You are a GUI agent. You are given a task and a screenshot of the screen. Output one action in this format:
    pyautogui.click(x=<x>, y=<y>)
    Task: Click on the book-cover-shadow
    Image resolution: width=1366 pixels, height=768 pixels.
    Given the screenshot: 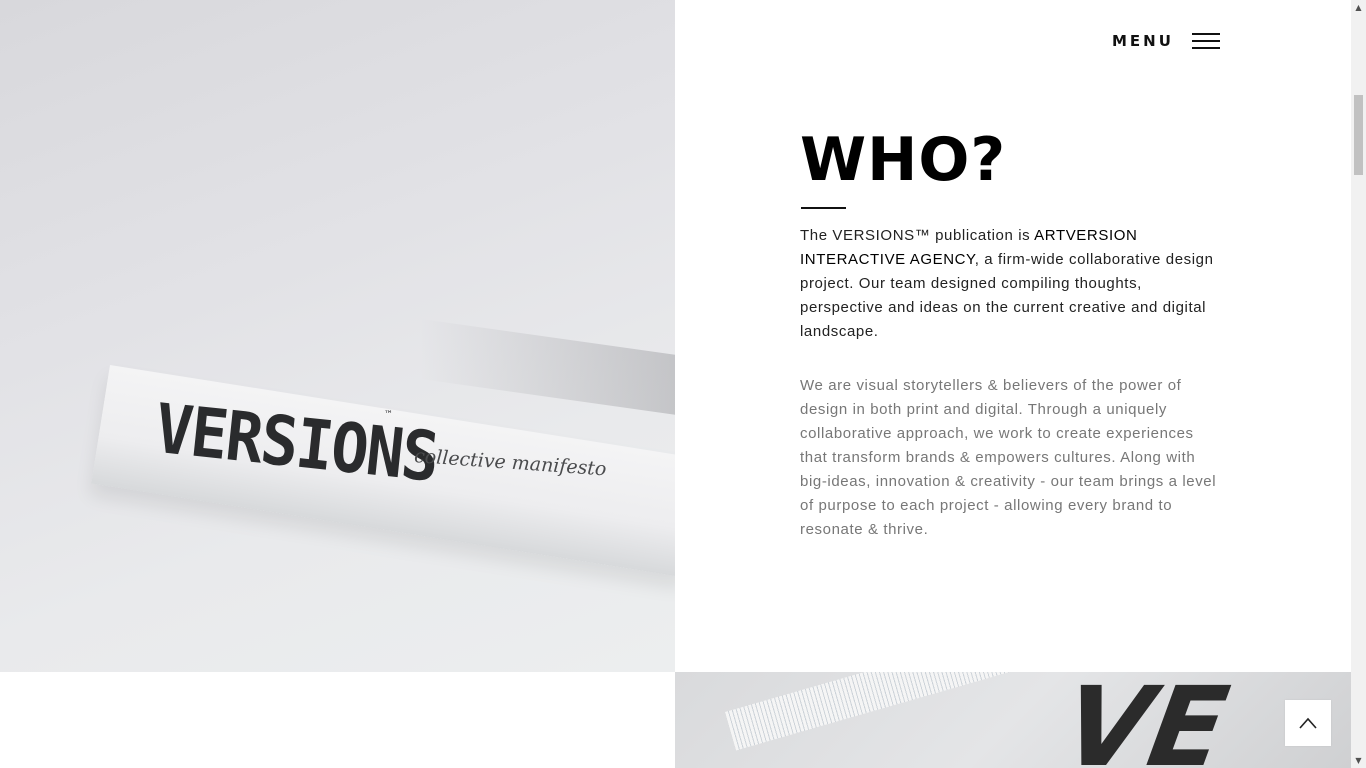 What is the action you would take?
    pyautogui.click(x=547, y=370)
    